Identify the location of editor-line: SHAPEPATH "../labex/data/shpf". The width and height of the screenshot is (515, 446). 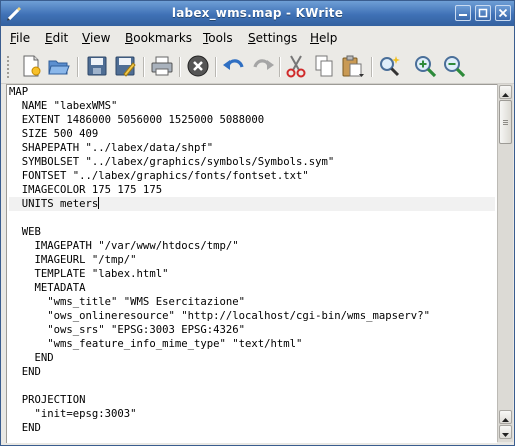
(252, 148).